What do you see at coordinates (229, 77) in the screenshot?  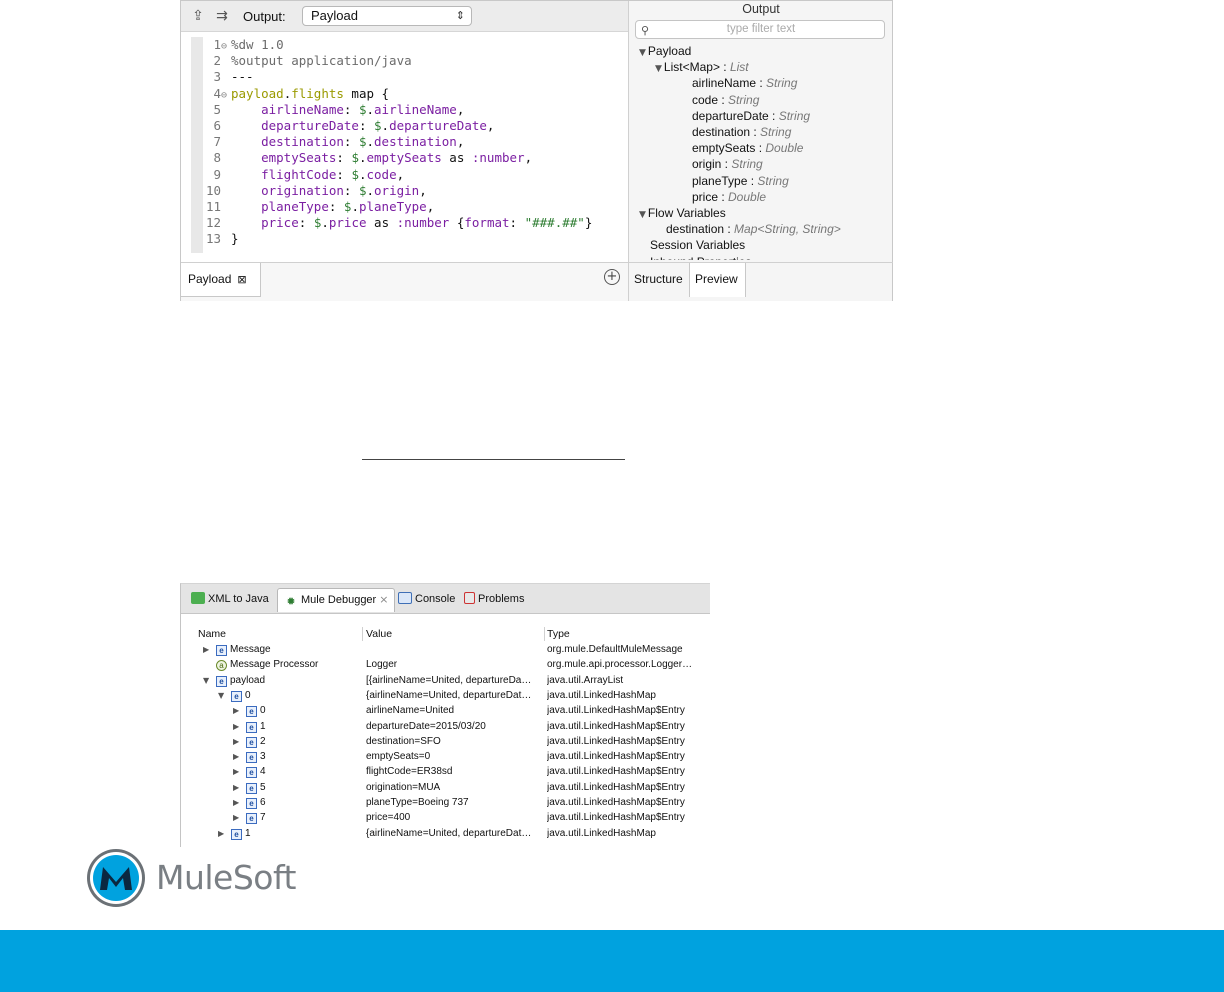 I see `code-line: 3 ---` at bounding box center [229, 77].